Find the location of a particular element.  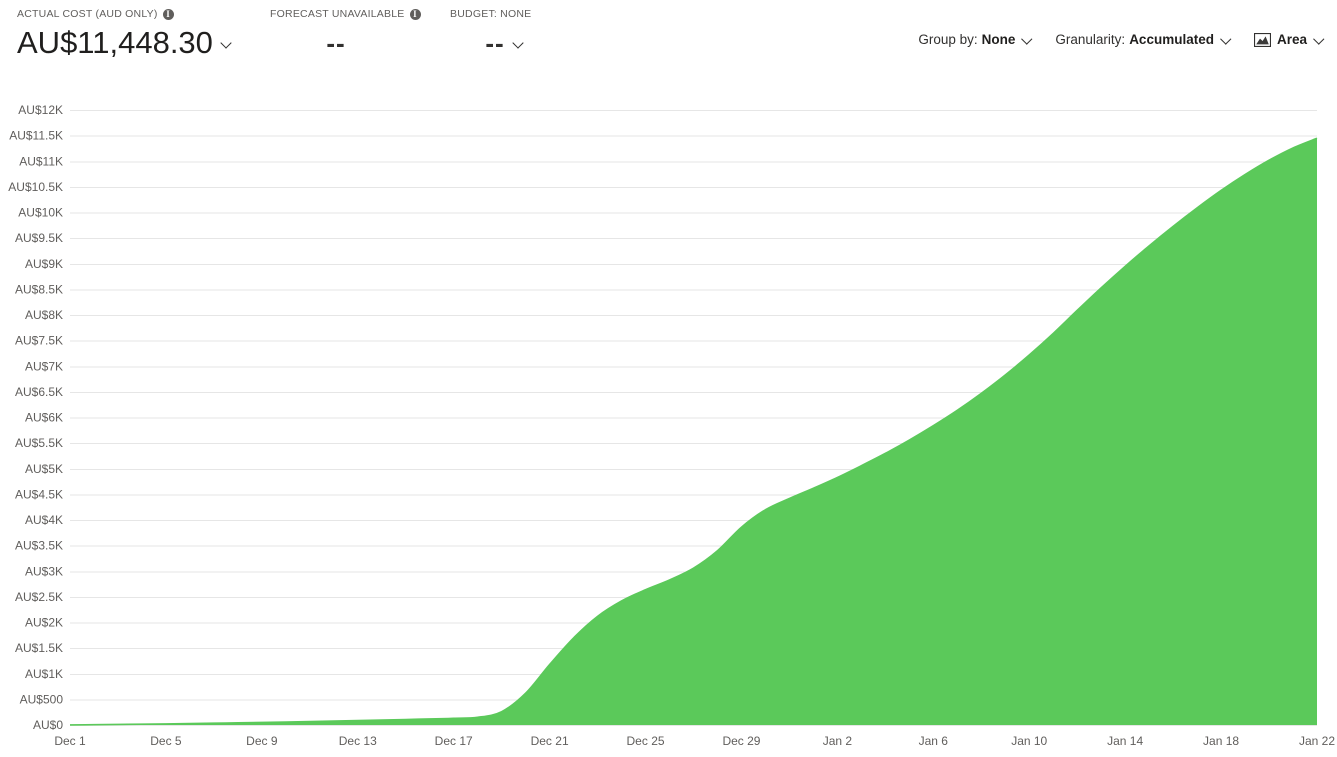

x-axis-tick-label: Jan 14 is located at coordinates (1125, 741).